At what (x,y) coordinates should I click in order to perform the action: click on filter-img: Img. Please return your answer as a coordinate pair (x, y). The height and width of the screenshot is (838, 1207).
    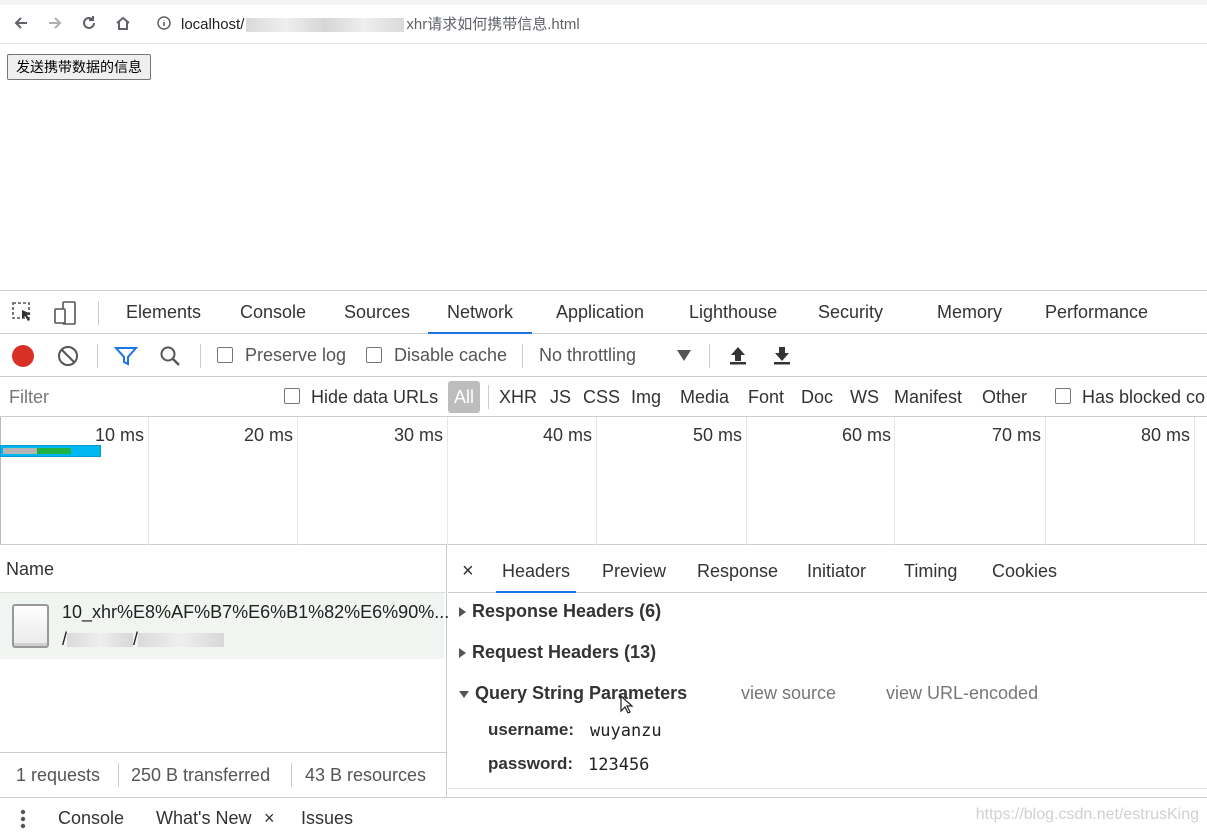
    Looking at the image, I should click on (646, 397).